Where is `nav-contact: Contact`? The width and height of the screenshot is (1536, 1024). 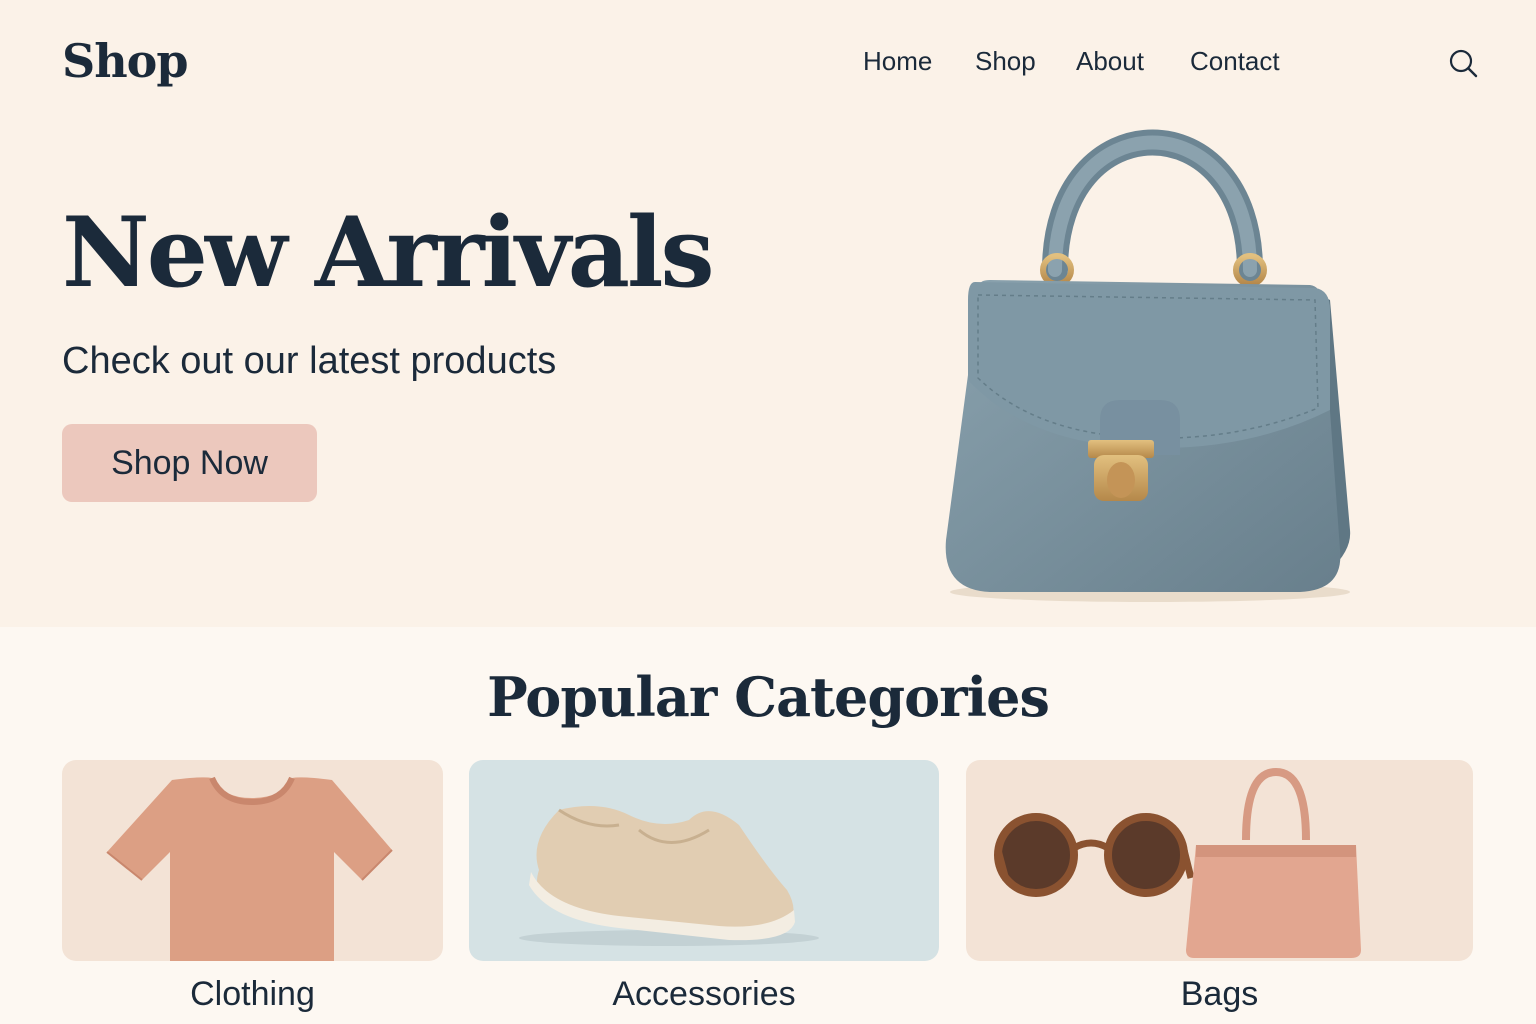 nav-contact: Contact is located at coordinates (1235, 61).